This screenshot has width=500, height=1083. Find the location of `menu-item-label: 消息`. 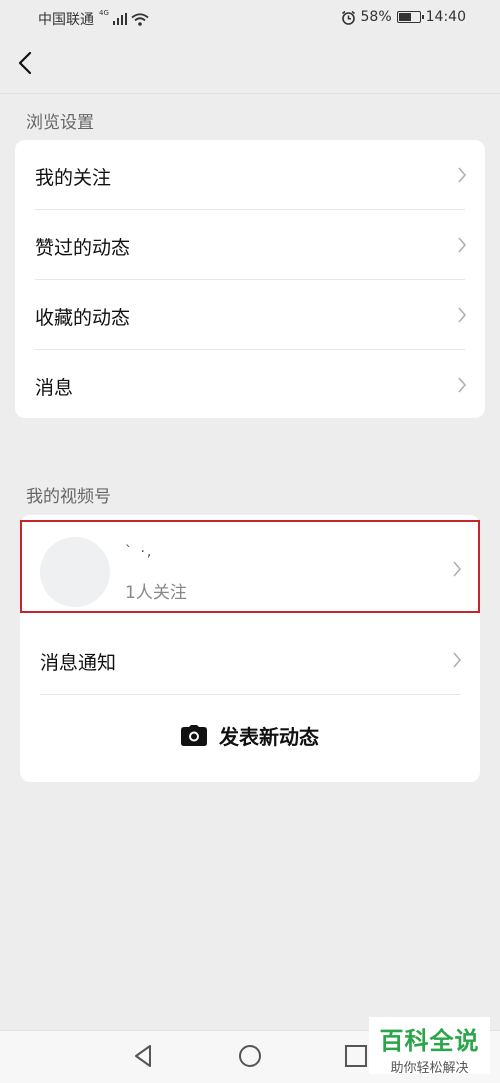

menu-item-label: 消息 is located at coordinates (54, 388).